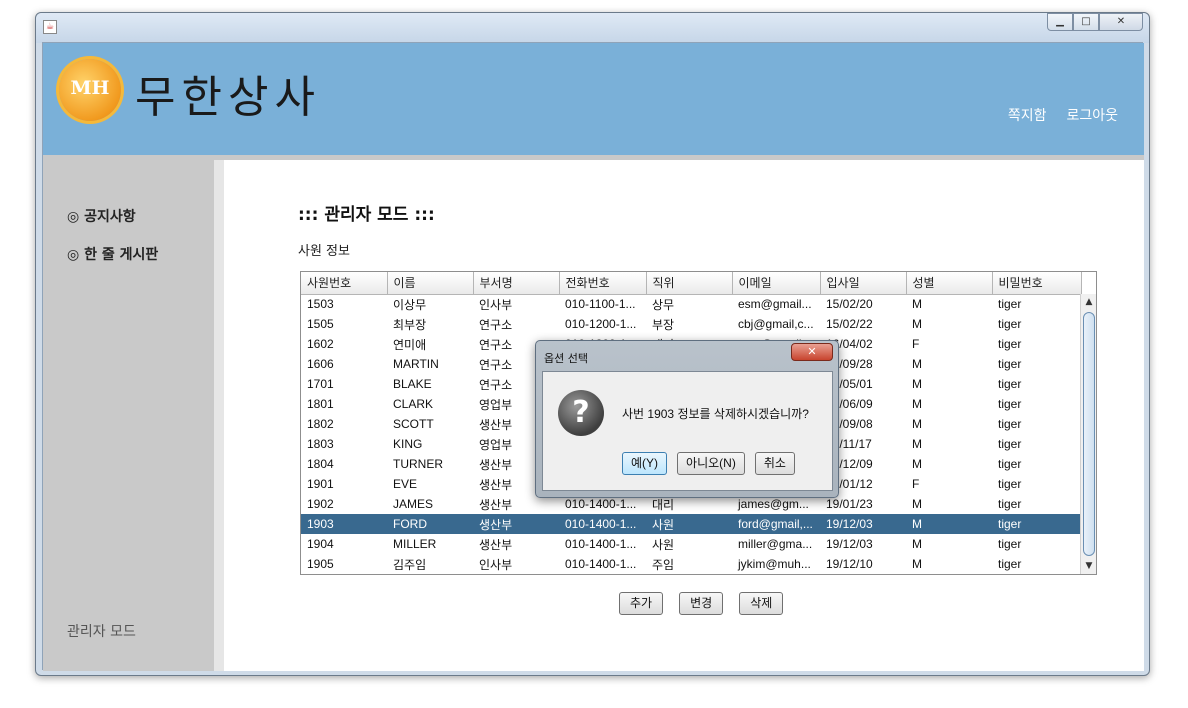 This screenshot has width=1188, height=708. What do you see at coordinates (1086, 22) in the screenshot?
I see `maximize-icon: □` at bounding box center [1086, 22].